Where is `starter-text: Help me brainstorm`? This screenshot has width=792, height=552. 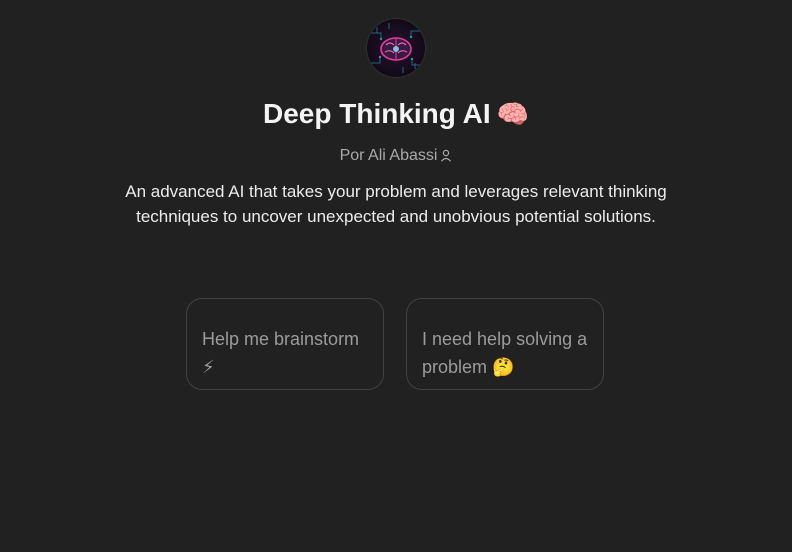 starter-text: Help me brainstorm is located at coordinates (281, 338).